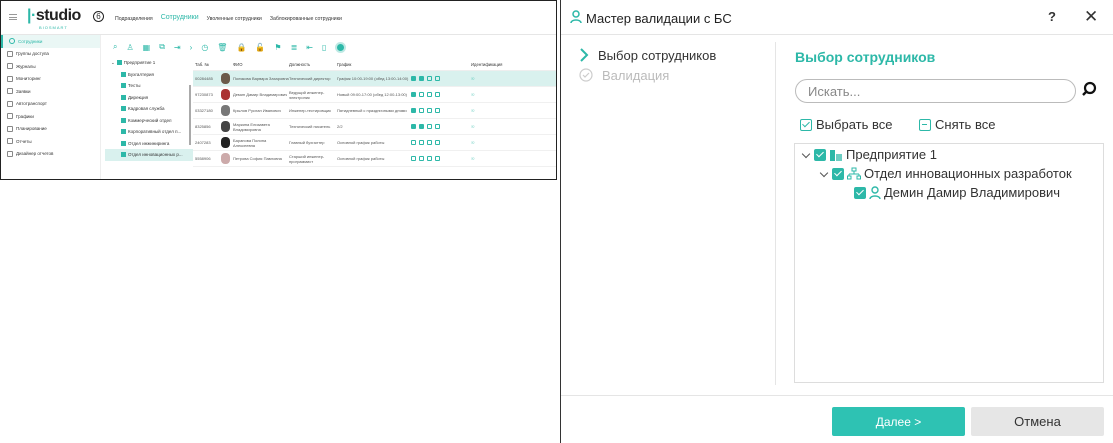 This screenshot has width=1113, height=443. Describe the element at coordinates (1037, 421) in the screenshot. I see `cancel-button: Отмена` at that location.